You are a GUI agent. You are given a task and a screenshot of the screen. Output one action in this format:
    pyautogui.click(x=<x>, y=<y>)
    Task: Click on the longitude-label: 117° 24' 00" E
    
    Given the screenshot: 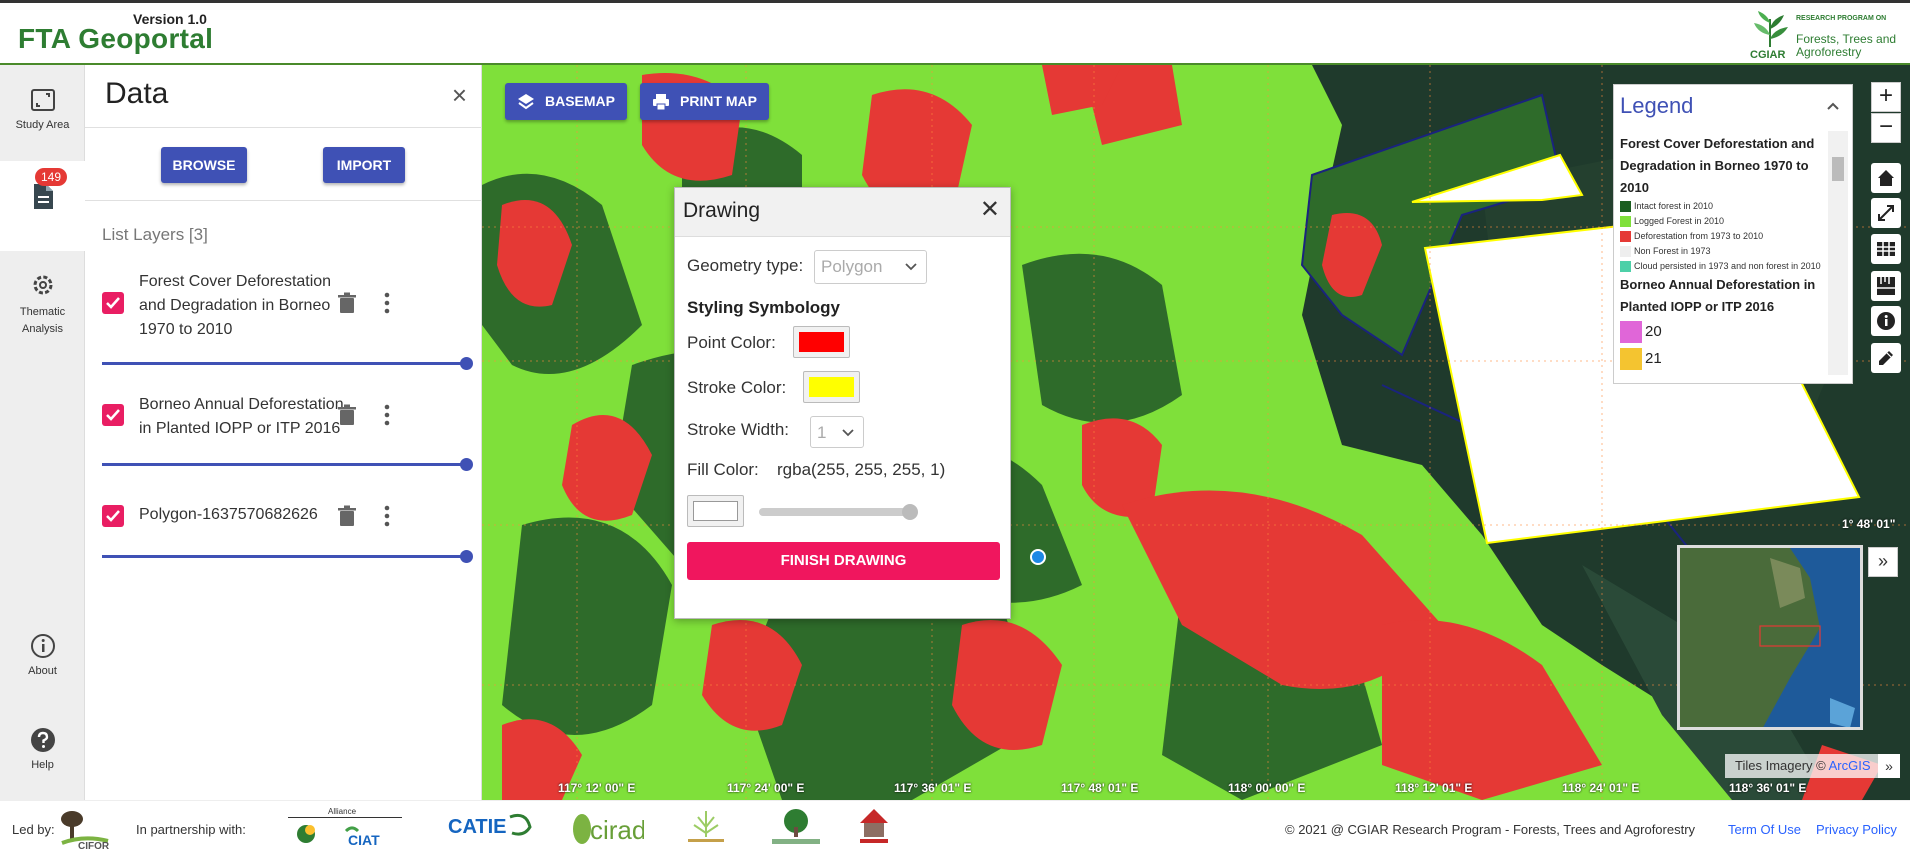 What is the action you would take?
    pyautogui.click(x=766, y=788)
    